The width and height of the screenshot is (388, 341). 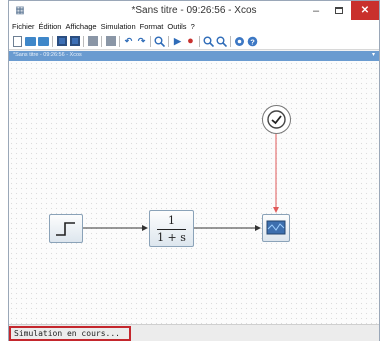 I want to click on save-as-button, so click(x=74, y=41).